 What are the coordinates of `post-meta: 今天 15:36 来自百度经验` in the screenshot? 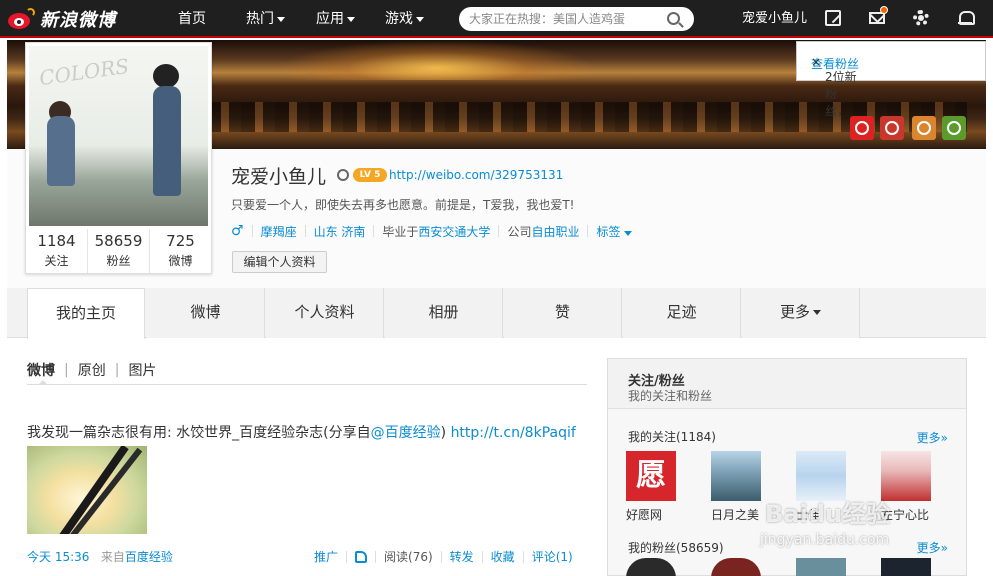 It's located at (100, 556).